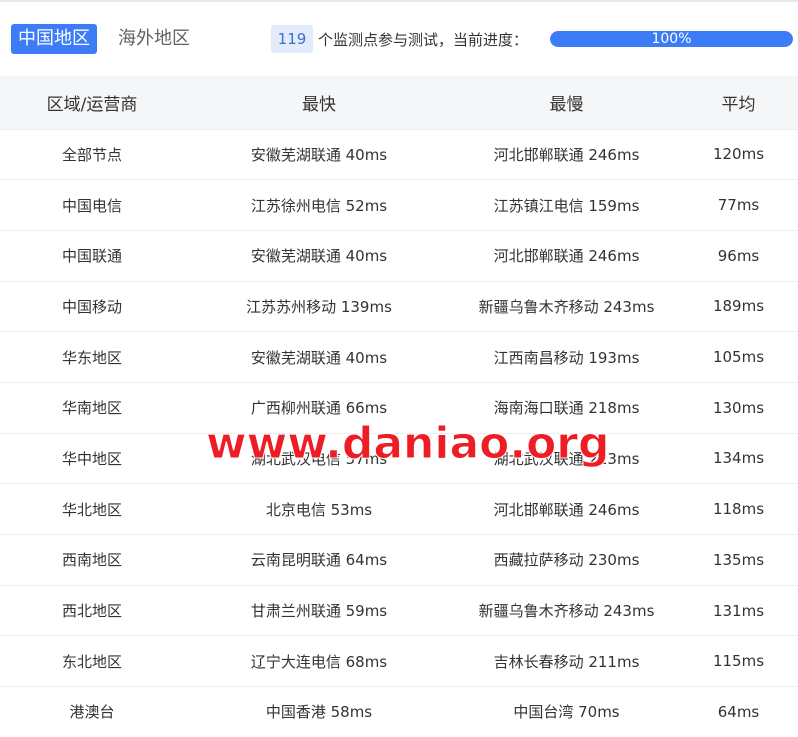  I want to click on cell-fastest: 甘肃兰州联通 59ms, so click(319, 611).